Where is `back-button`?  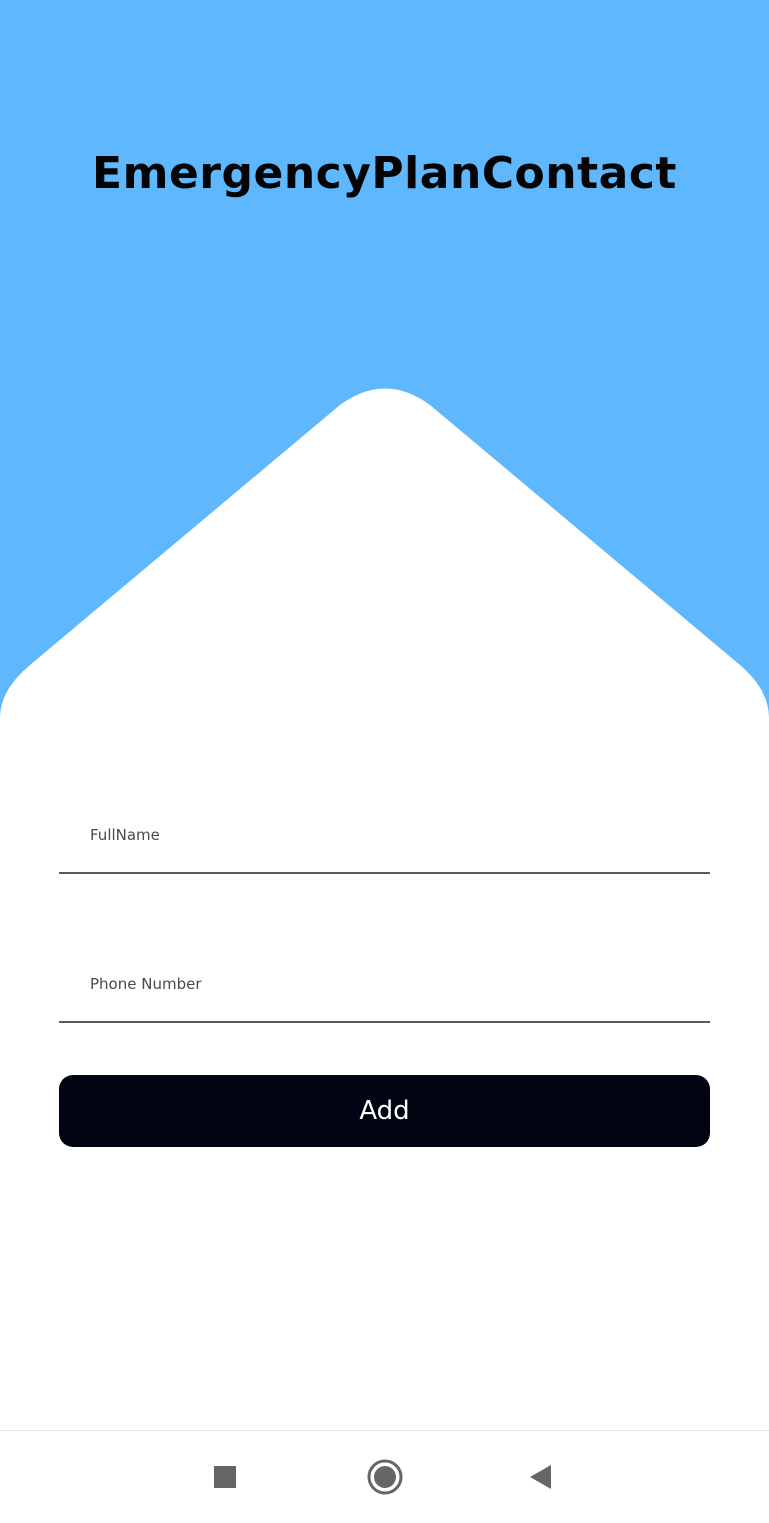
back-button is located at coordinates (541, 1477).